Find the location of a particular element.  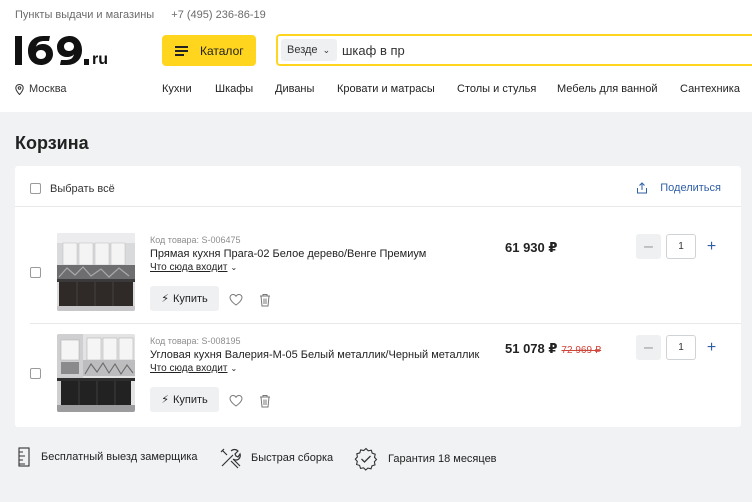

share-label: Поделиться is located at coordinates (690, 188).